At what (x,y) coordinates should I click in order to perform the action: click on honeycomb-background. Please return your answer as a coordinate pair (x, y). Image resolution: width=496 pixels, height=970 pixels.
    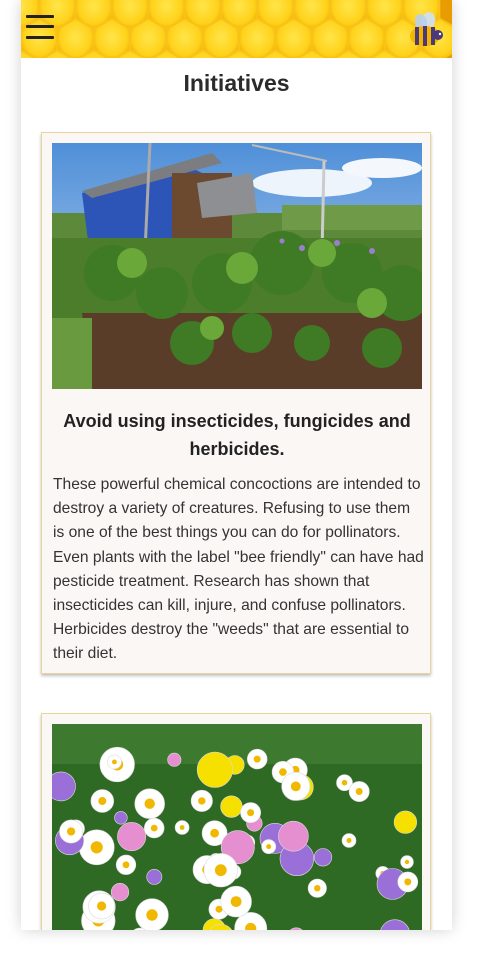
    Looking at the image, I should click on (236, 29).